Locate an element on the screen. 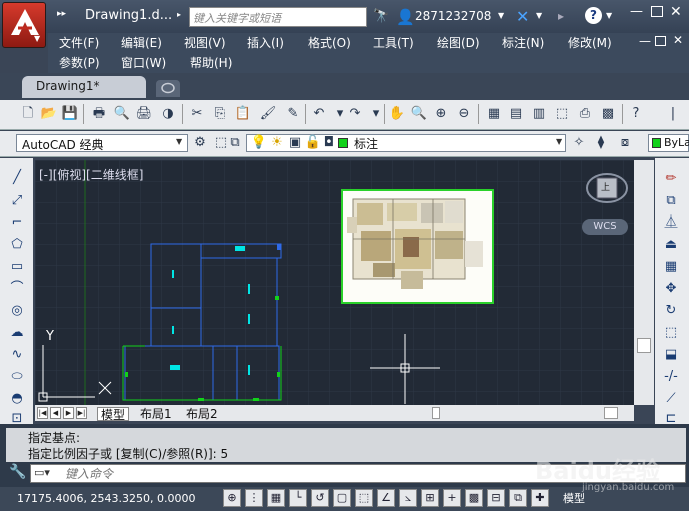 This screenshot has height=511, width=689. doc-close-button: ✕ is located at coordinates (678, 40).